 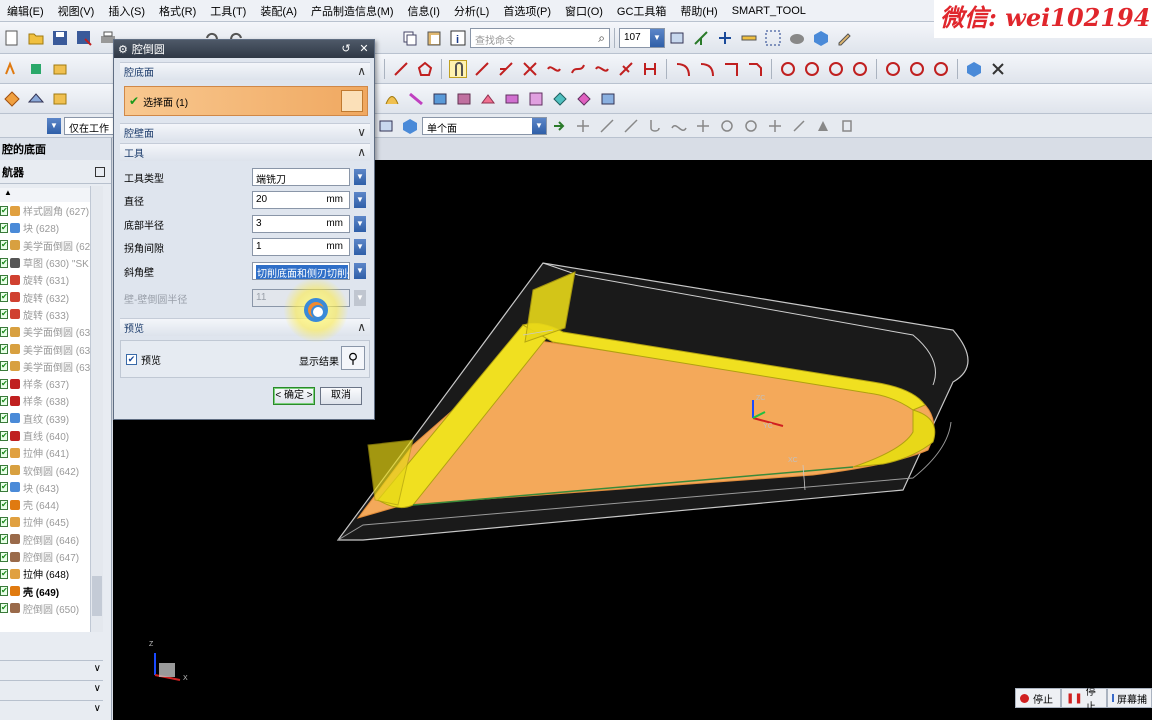 What do you see at coordinates (440, 99) in the screenshot?
I see `surface-5-icon` at bounding box center [440, 99].